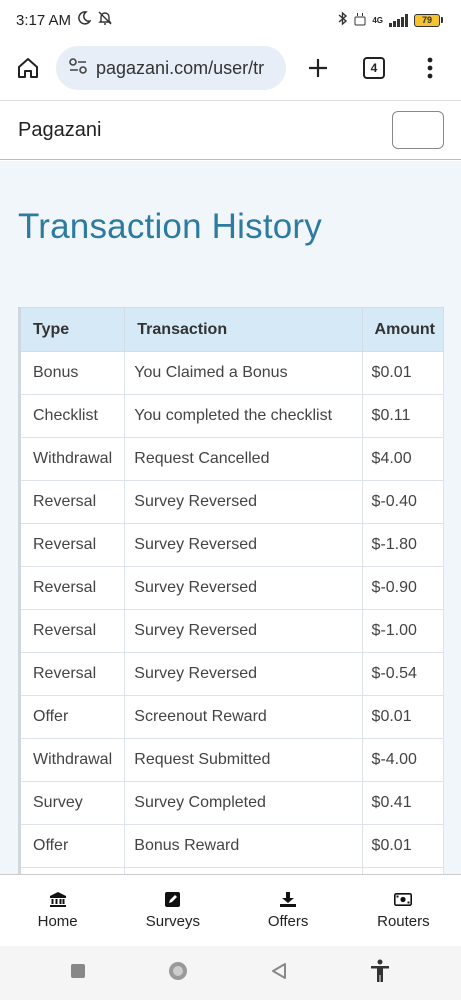  What do you see at coordinates (170, 226) in the screenshot?
I see `page-title: Transaction History` at bounding box center [170, 226].